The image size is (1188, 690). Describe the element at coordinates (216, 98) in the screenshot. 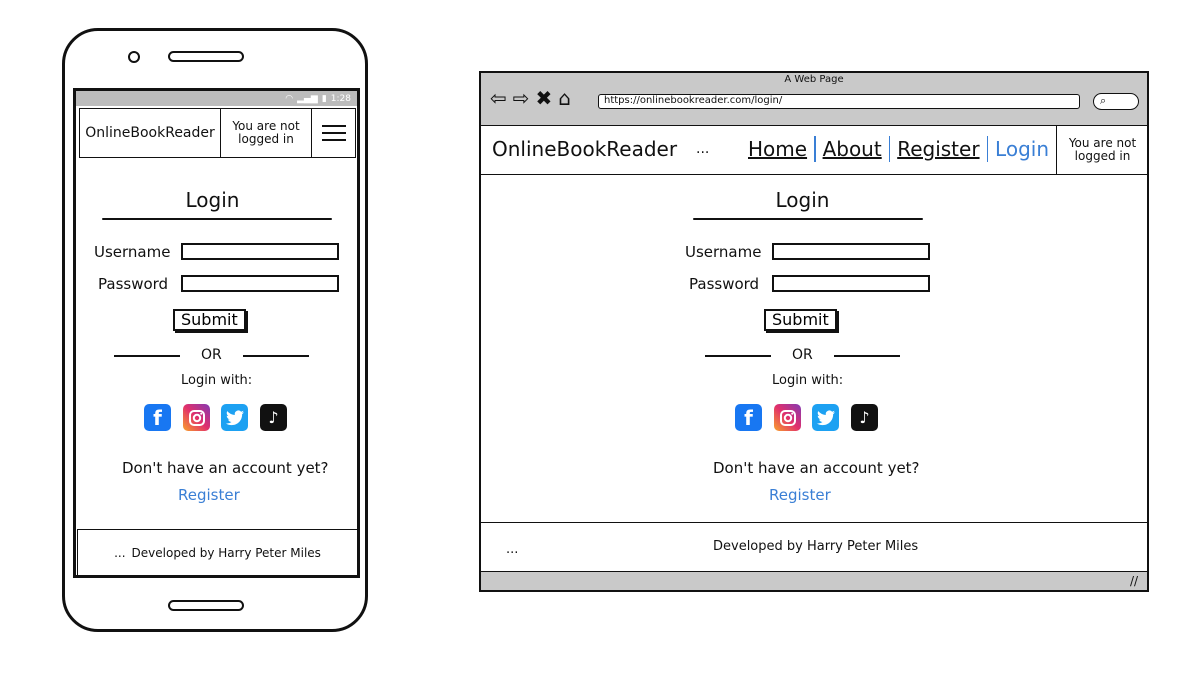

I see `phone-status-bar: ◠ ▂▄▆ ▮ 1:28` at that location.